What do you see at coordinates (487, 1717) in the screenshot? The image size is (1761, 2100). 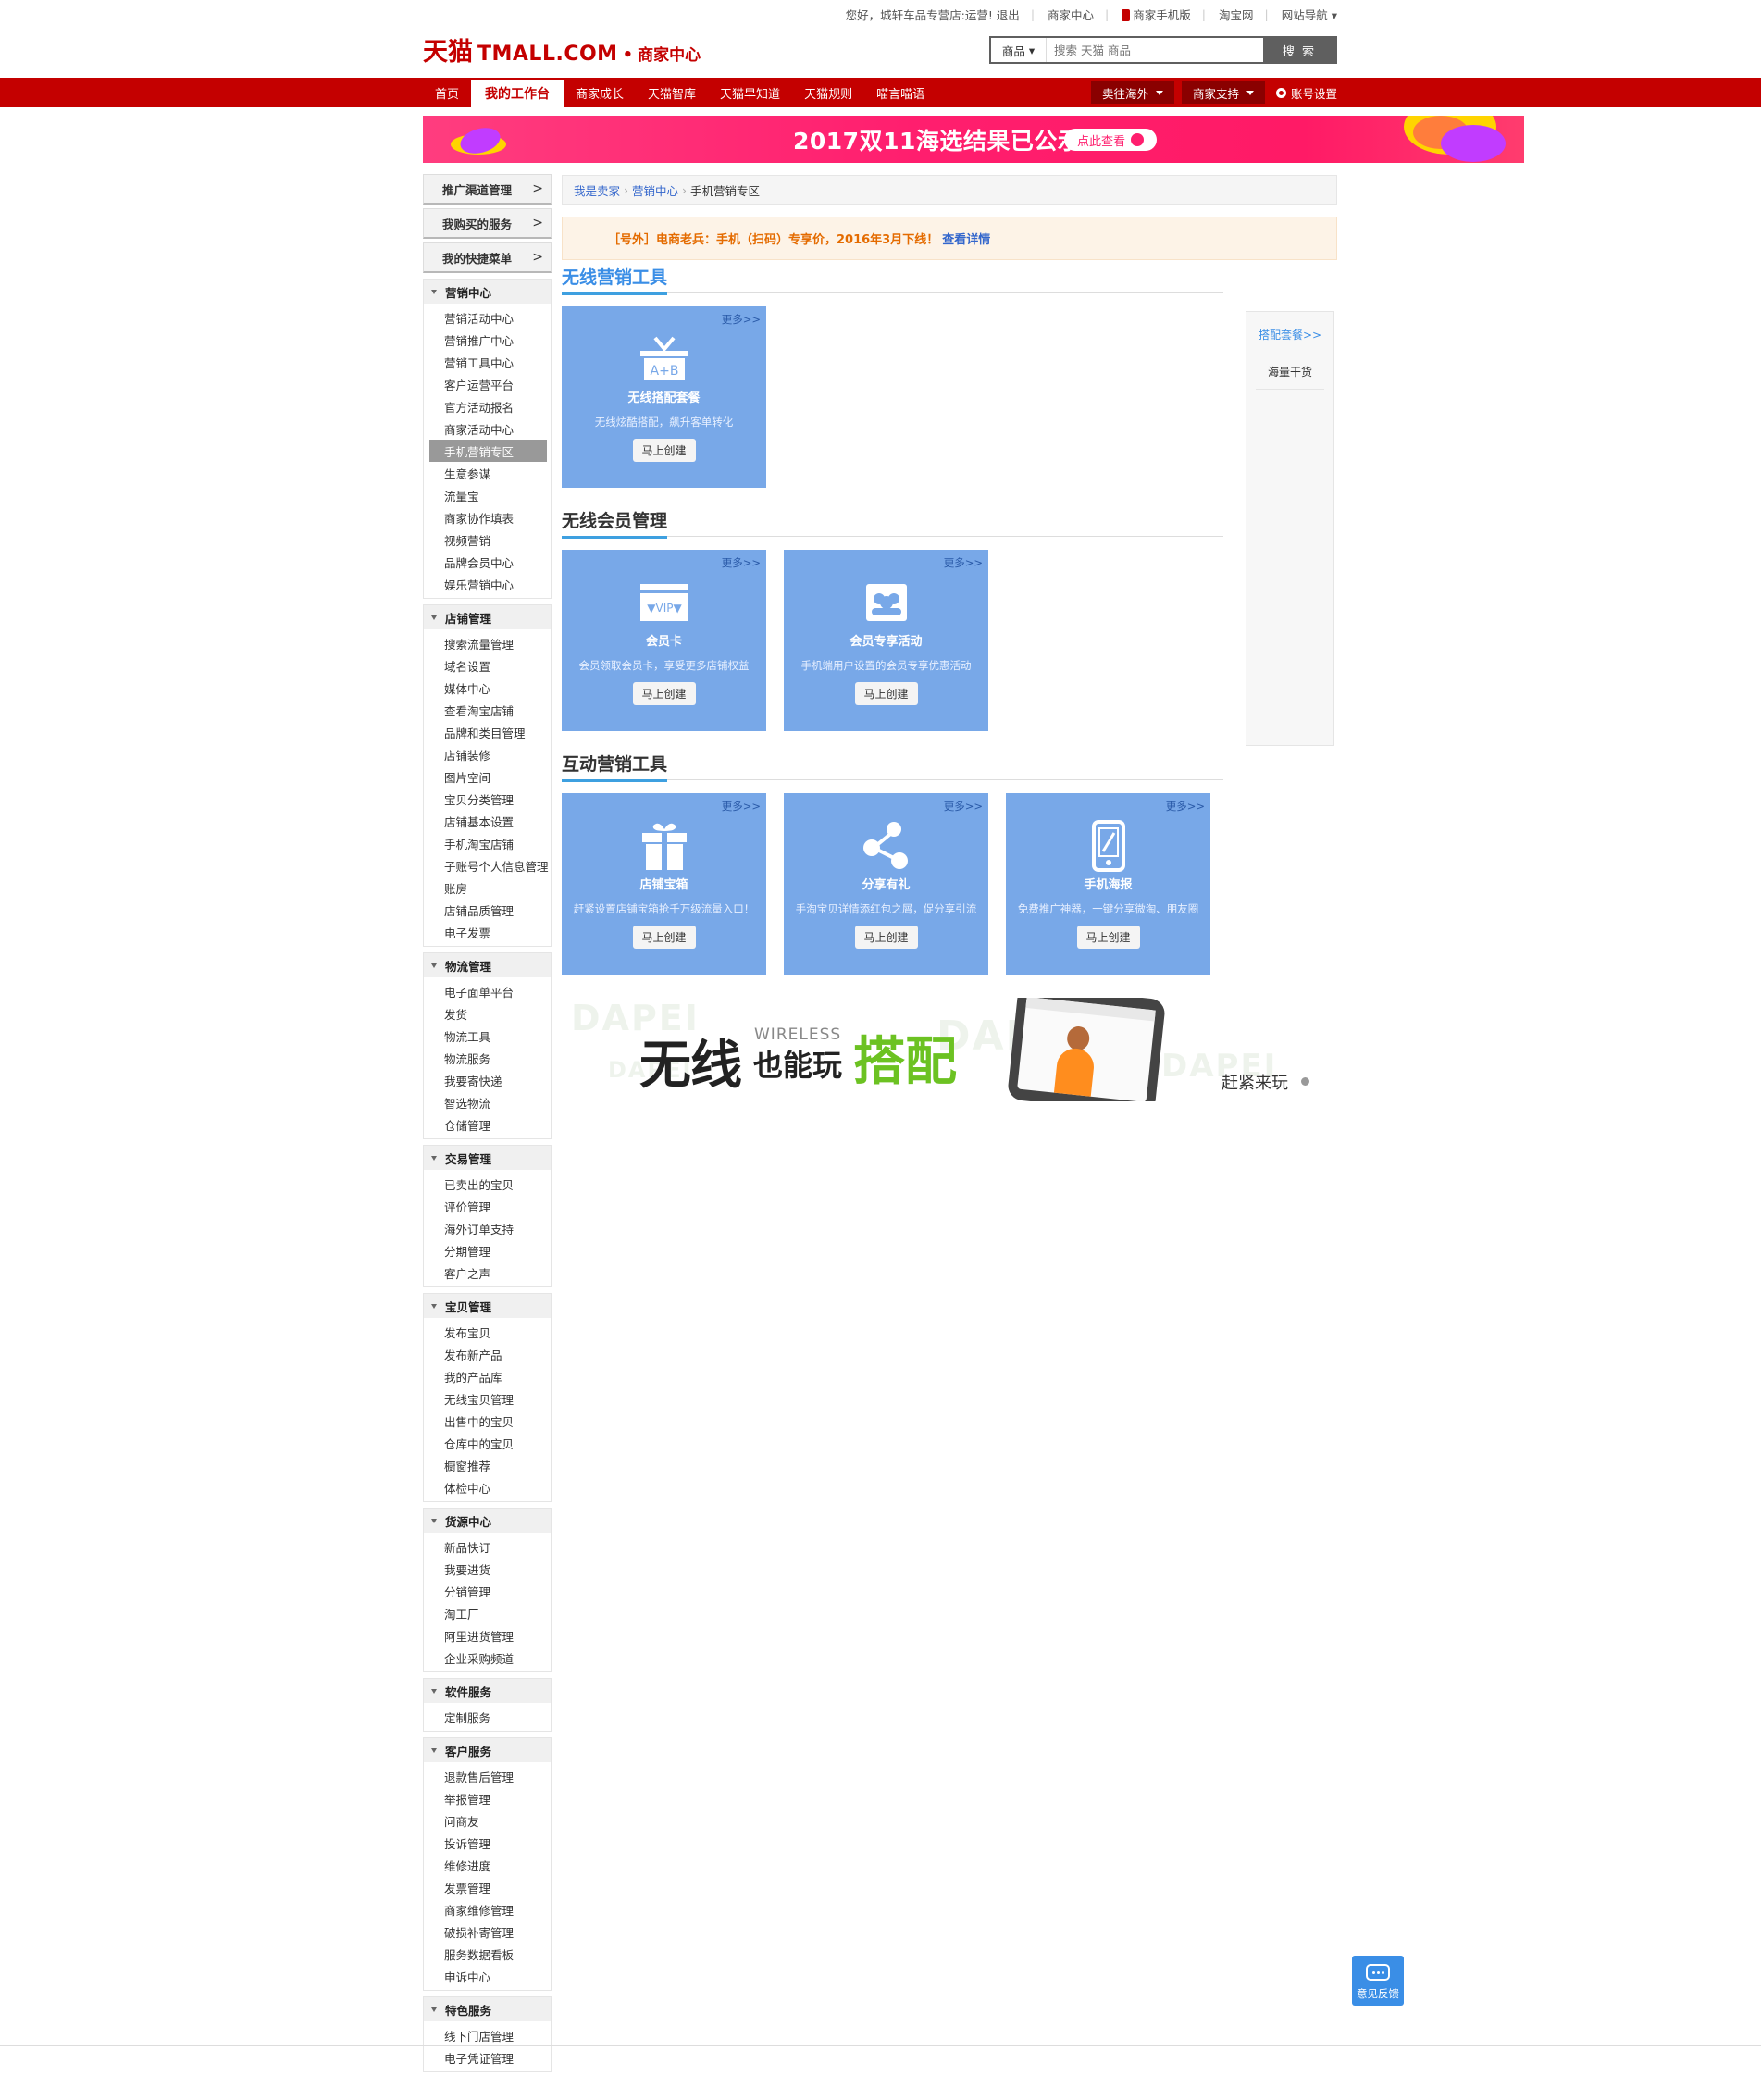 I see `sidebar-item: 定制服务` at bounding box center [487, 1717].